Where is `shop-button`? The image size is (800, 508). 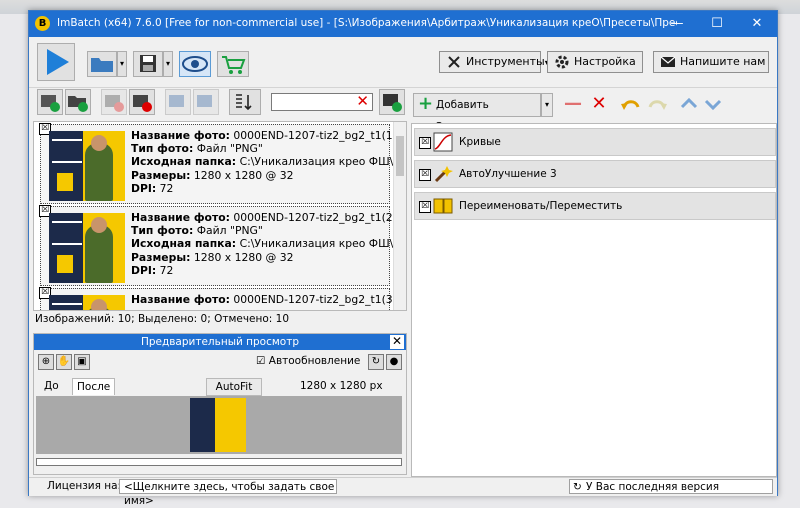 shop-button is located at coordinates (233, 64).